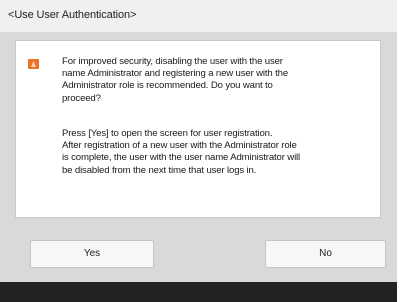 Image resolution: width=401 pixels, height=302 pixels. What do you see at coordinates (92, 254) in the screenshot?
I see `yes-button: Yes` at bounding box center [92, 254].